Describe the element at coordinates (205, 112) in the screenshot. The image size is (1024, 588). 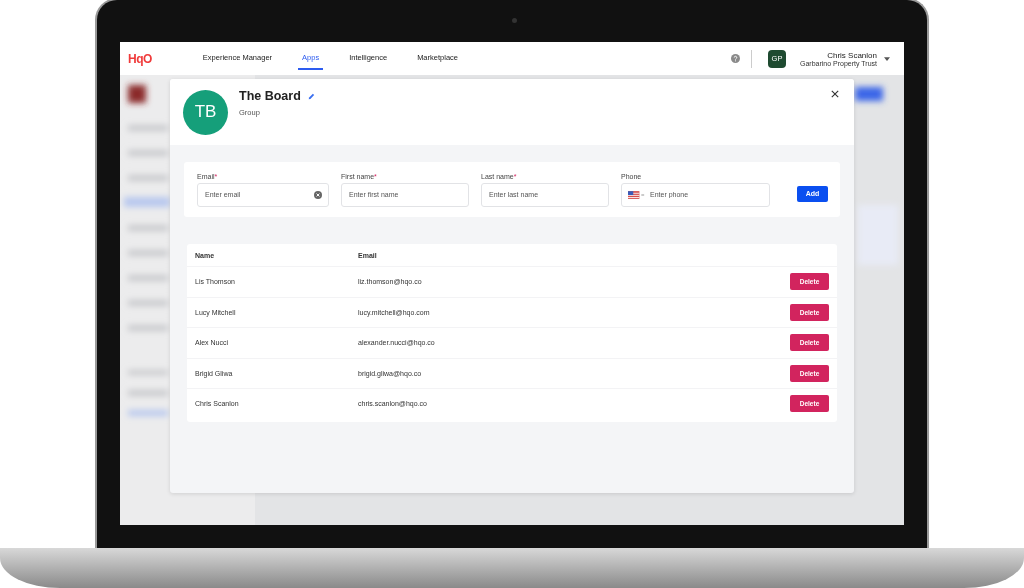
I see `group-avatar: TB` at that location.